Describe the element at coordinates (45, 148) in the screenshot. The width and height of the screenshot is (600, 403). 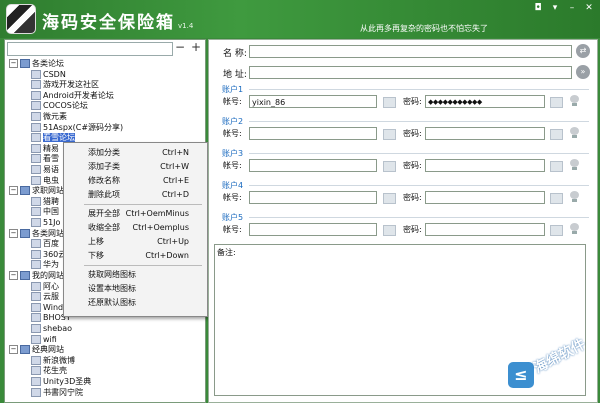
I see `tree-item: 精易` at that location.